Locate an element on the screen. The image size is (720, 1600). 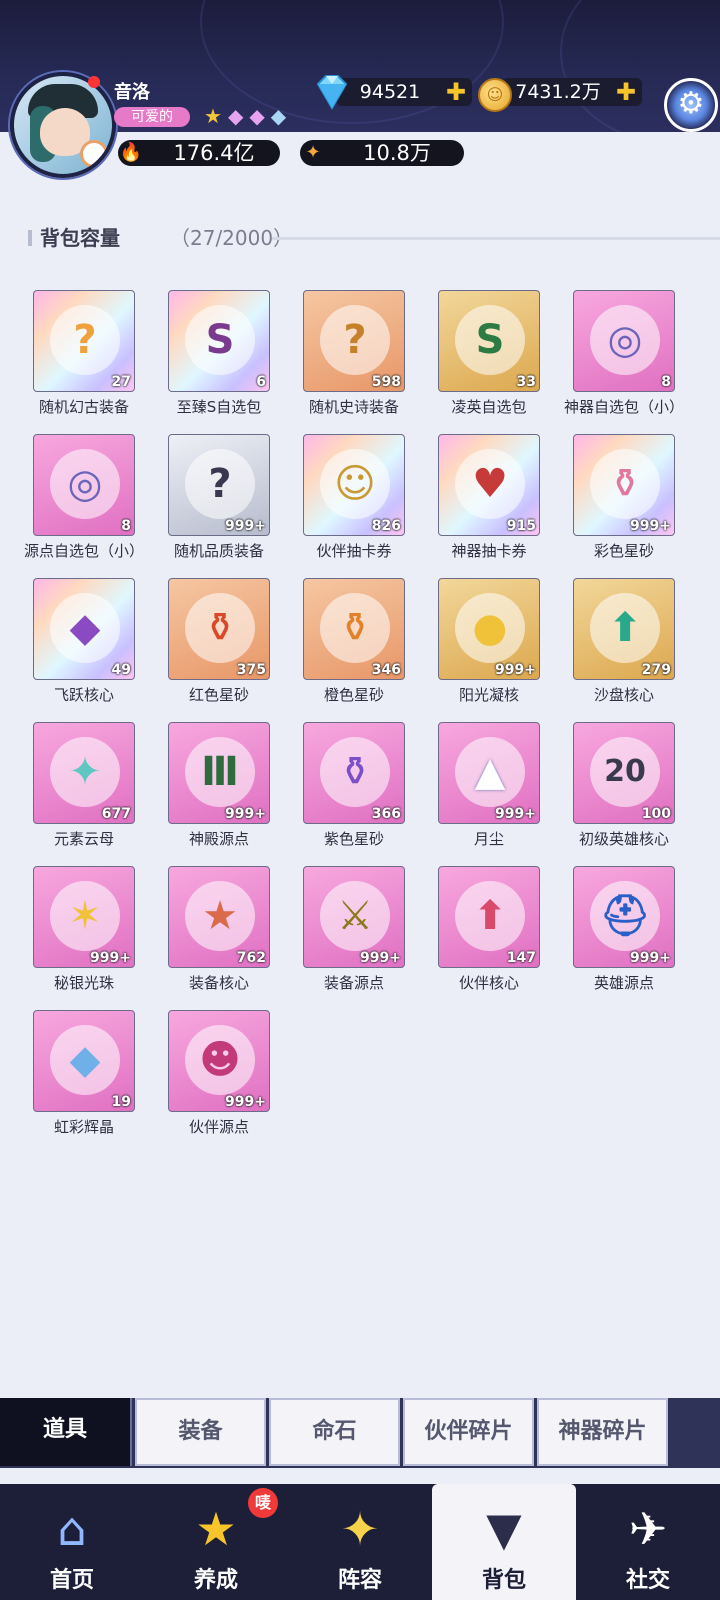
inventory-item: S 6 至臻S自选包 is located at coordinates (220, 353).